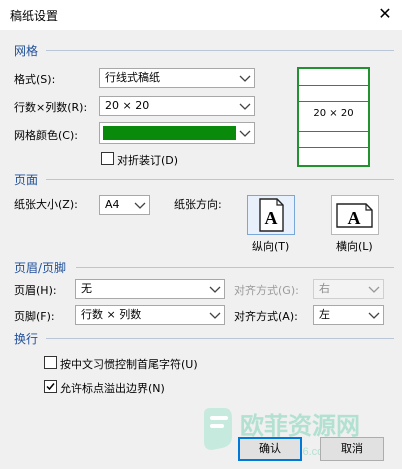  What do you see at coordinates (270, 246) in the screenshot?
I see `portrait-label: 纵向(T)` at bounding box center [270, 246].